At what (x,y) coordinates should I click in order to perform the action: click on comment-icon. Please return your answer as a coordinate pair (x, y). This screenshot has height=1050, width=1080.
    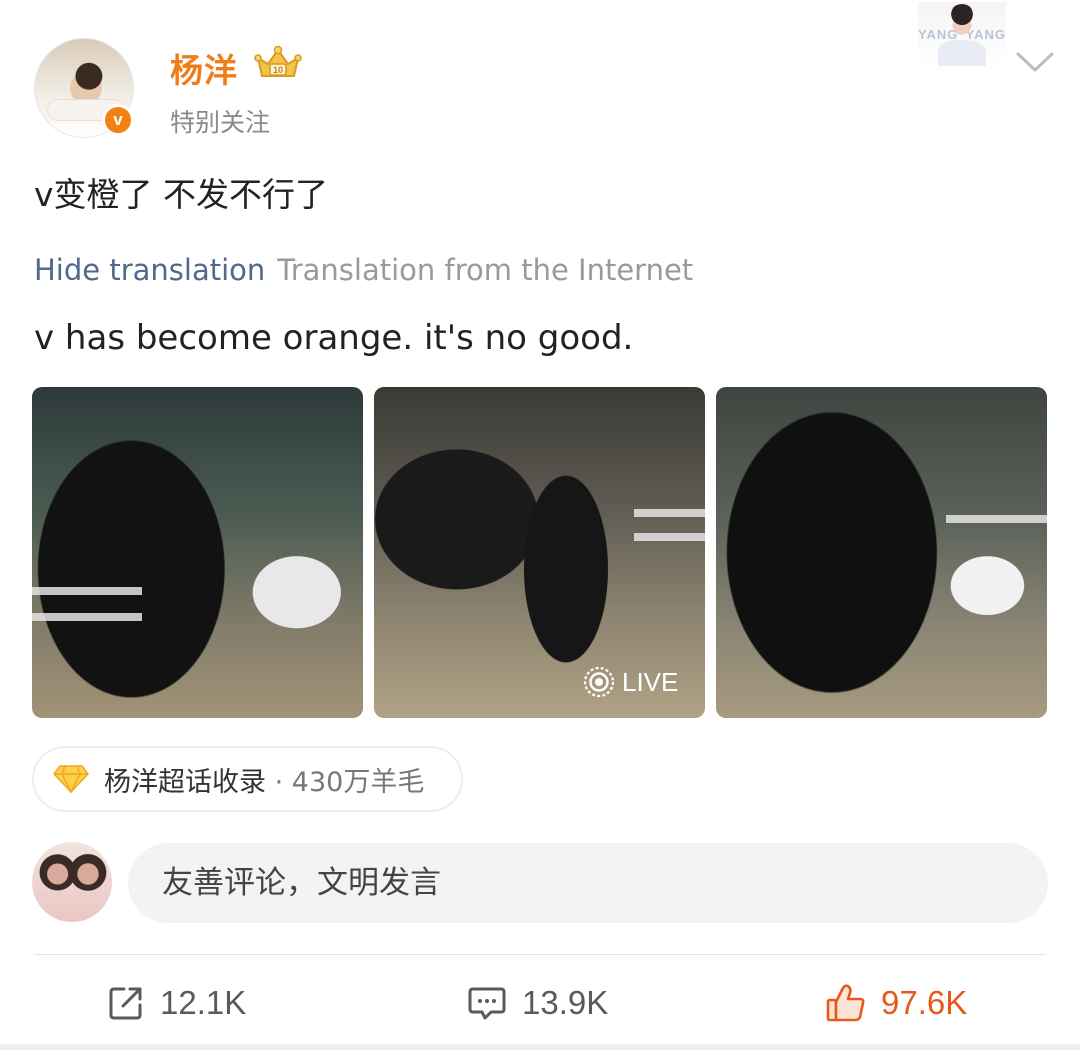
    Looking at the image, I should click on (487, 1003).